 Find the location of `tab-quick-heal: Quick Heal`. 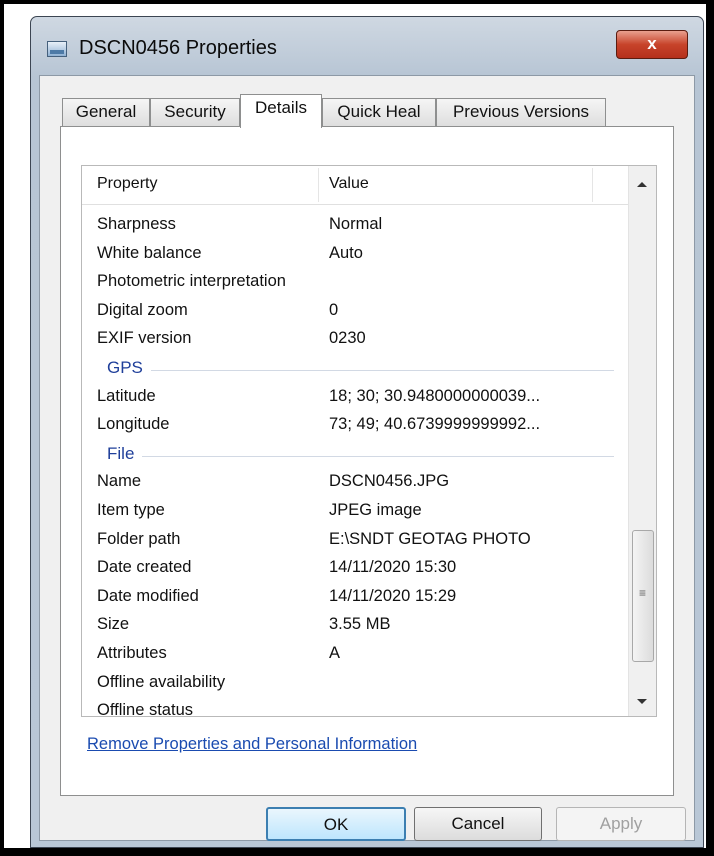

tab-quick-heal: Quick Heal is located at coordinates (379, 112).